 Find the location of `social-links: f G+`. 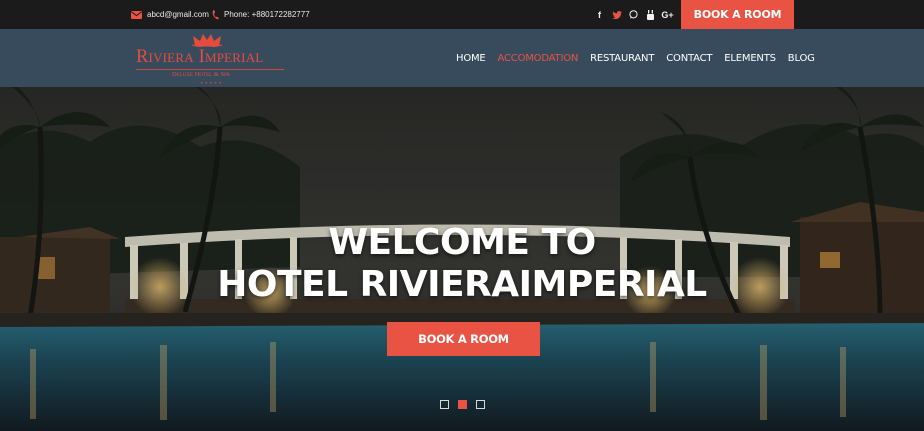

social-links: f G+ is located at coordinates (634, 14).